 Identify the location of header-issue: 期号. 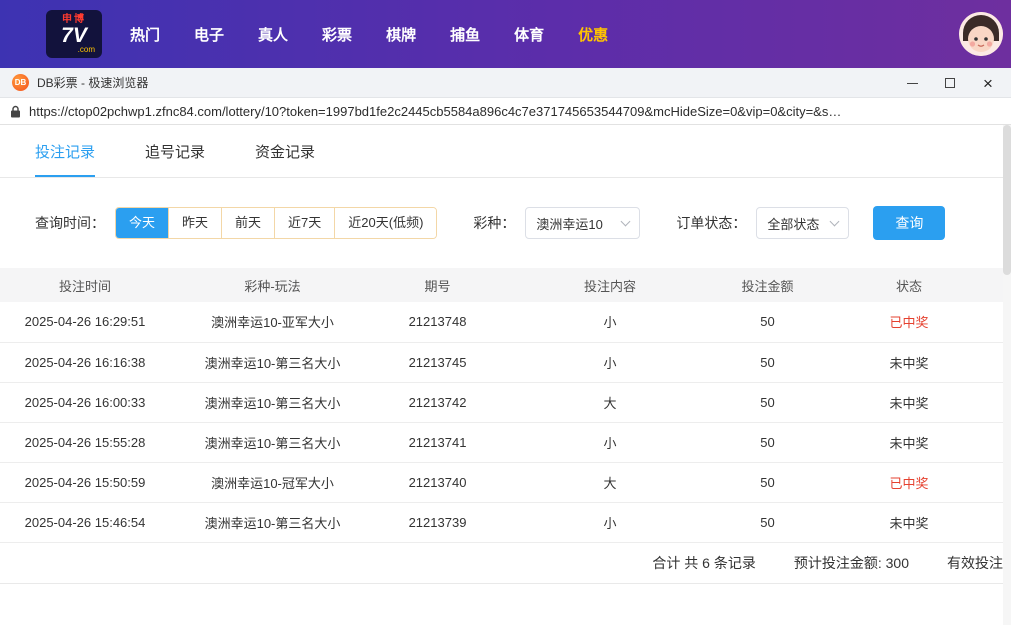
(437, 285).